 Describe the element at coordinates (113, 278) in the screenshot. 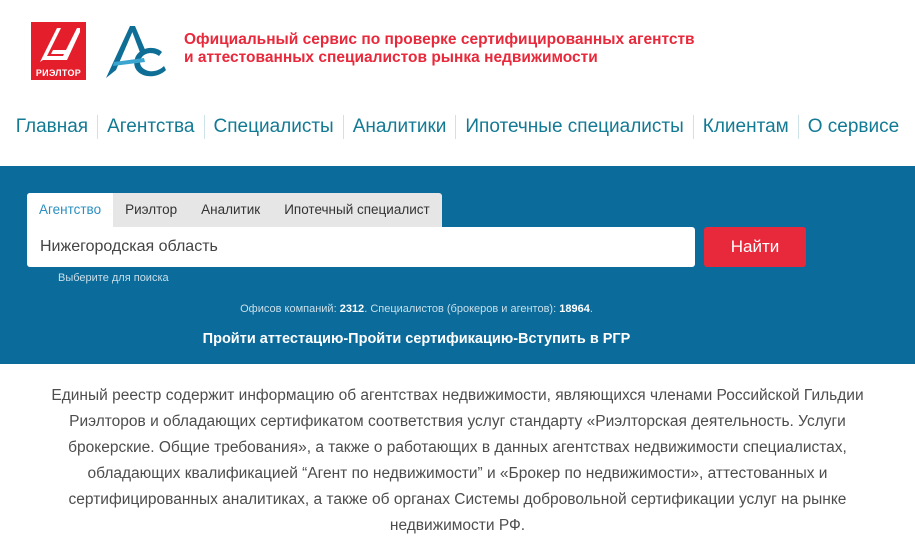

I see `search-hint: Выберите для поиска` at that location.